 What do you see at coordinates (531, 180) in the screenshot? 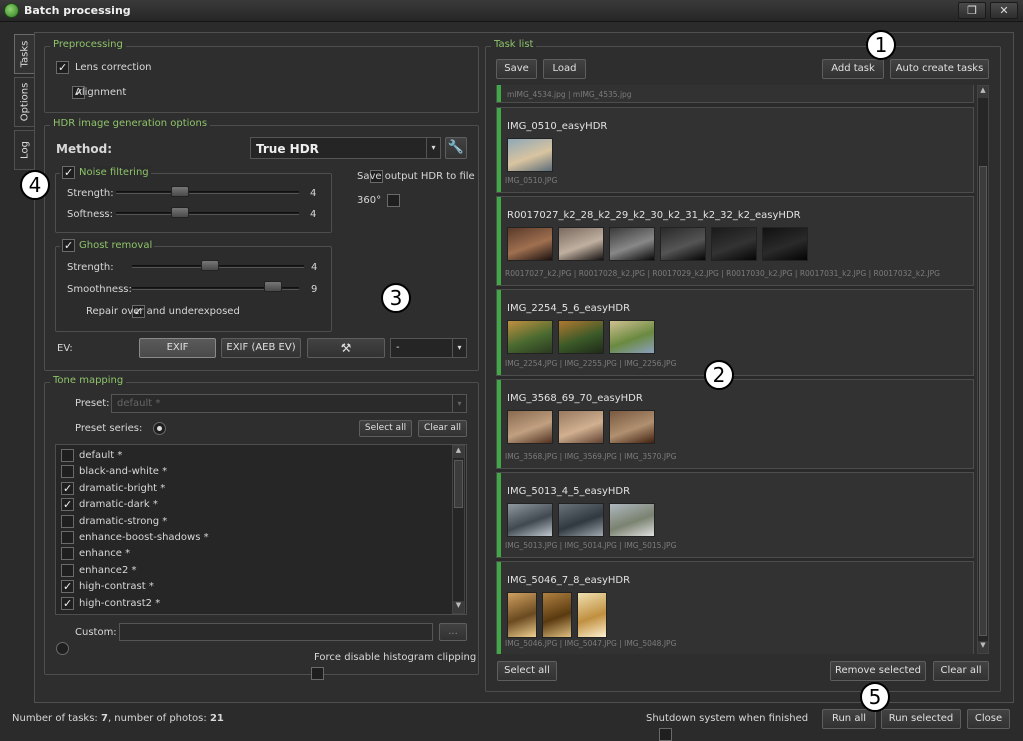
I see `task-files: IMG_0510.JPG` at bounding box center [531, 180].